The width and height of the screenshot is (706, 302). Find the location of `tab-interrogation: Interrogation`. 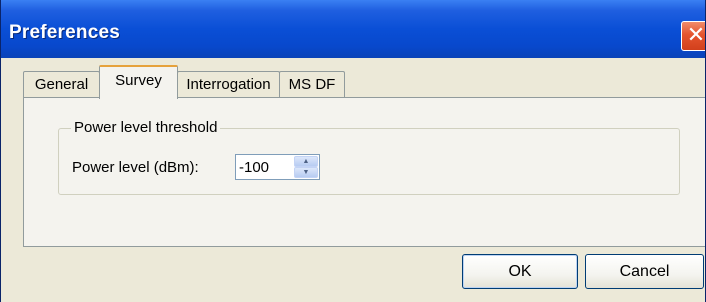

tab-interrogation: Interrogation is located at coordinates (228, 84).